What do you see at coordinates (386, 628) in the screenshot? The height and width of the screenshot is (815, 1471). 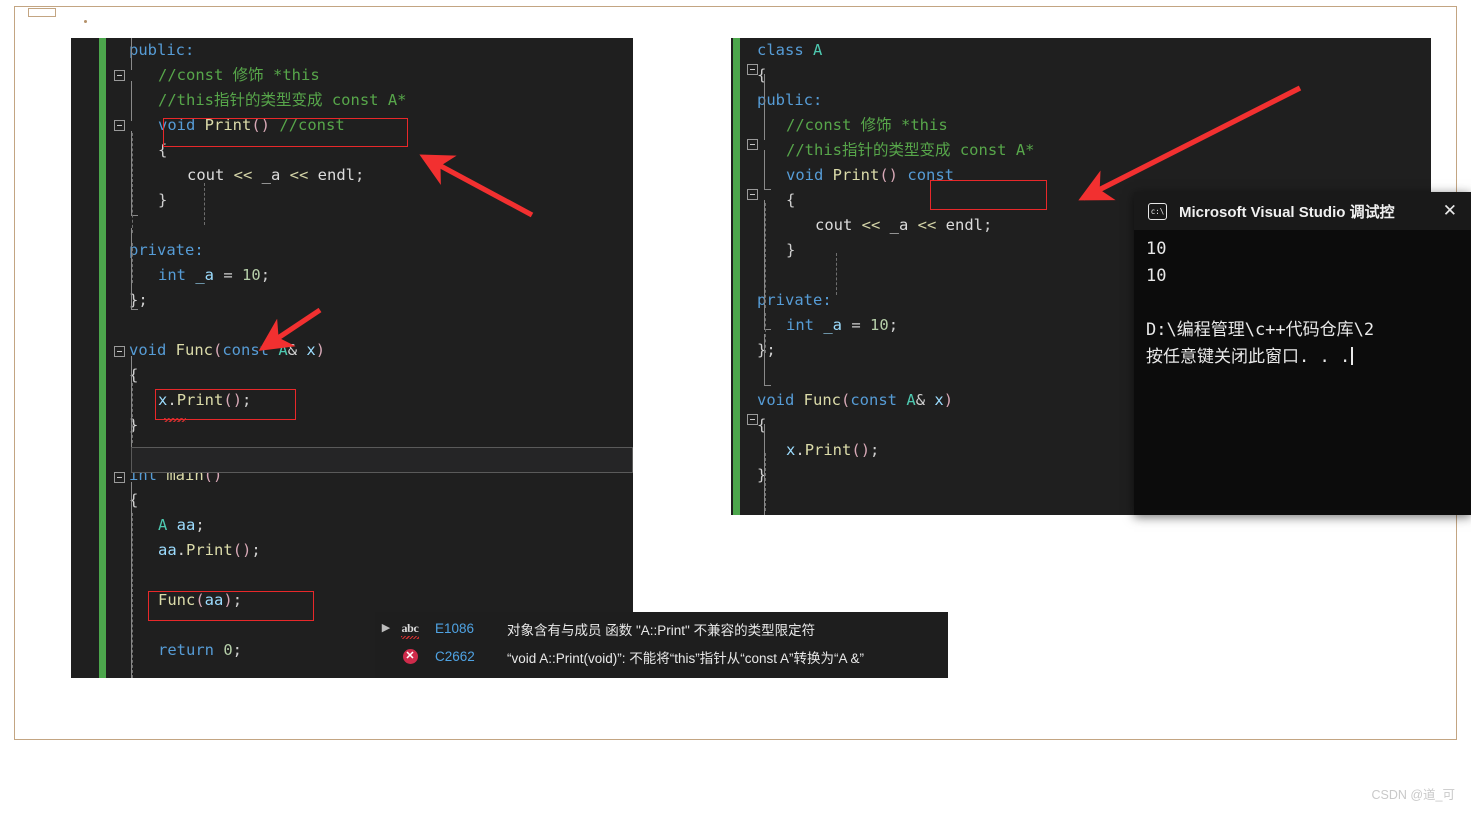 I see `expander-triangle-icon: ▶` at bounding box center [386, 628].